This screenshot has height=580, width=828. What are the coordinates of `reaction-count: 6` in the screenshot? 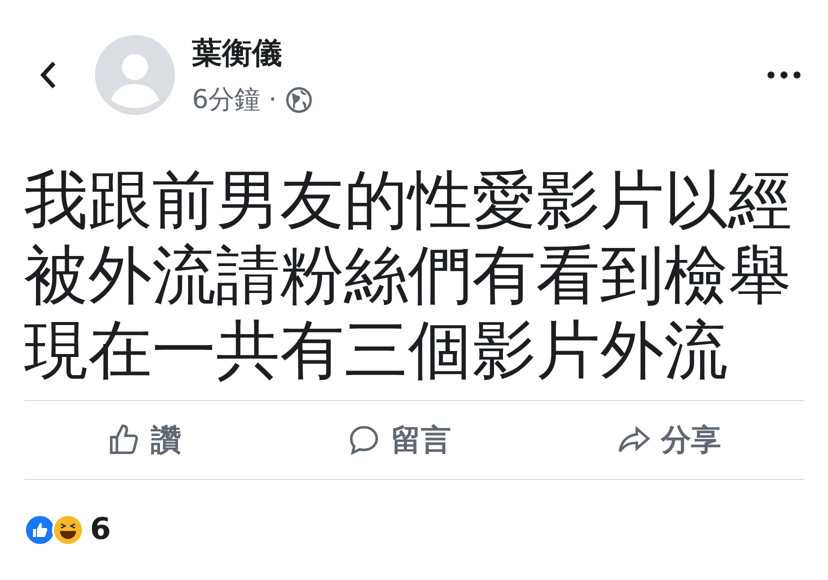 It's located at (100, 529).